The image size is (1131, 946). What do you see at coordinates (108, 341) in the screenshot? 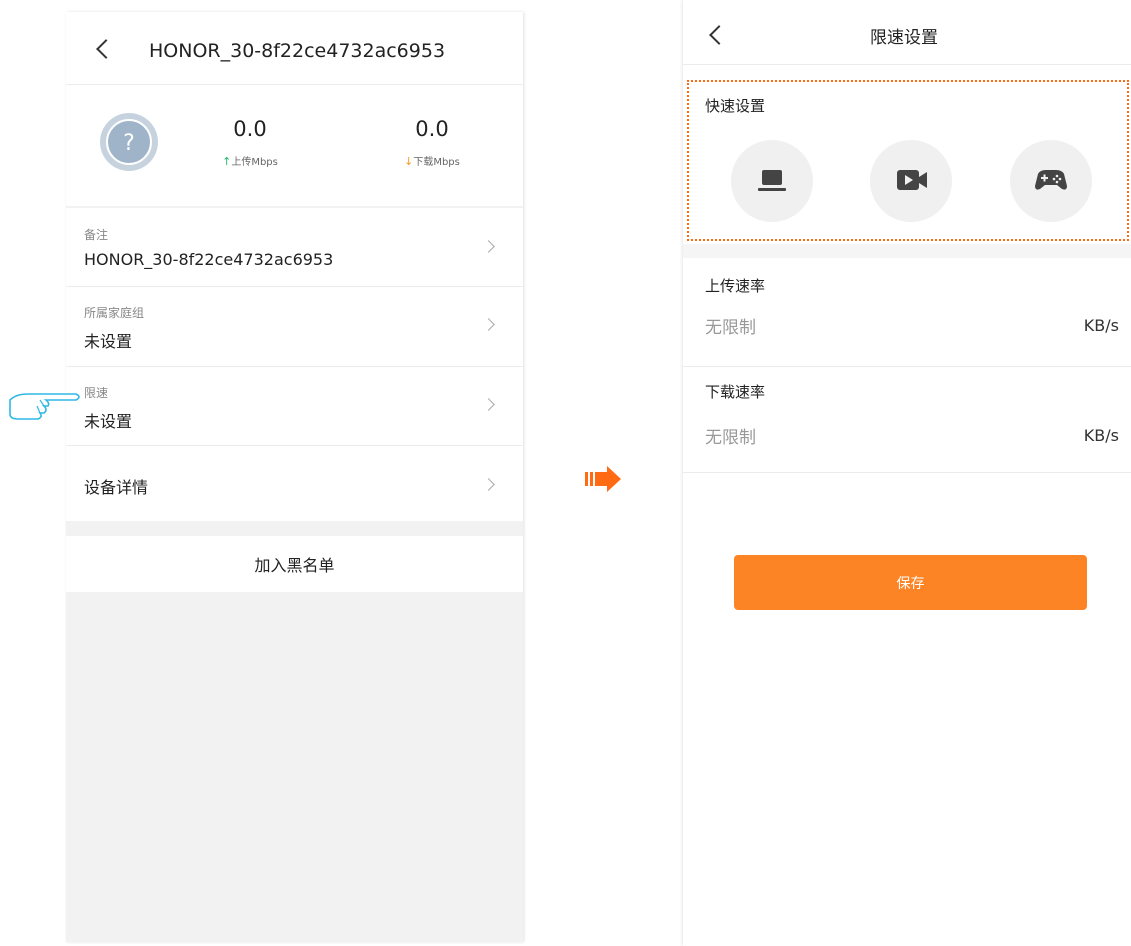
I see `row-family-group-value: 未设置` at bounding box center [108, 341].